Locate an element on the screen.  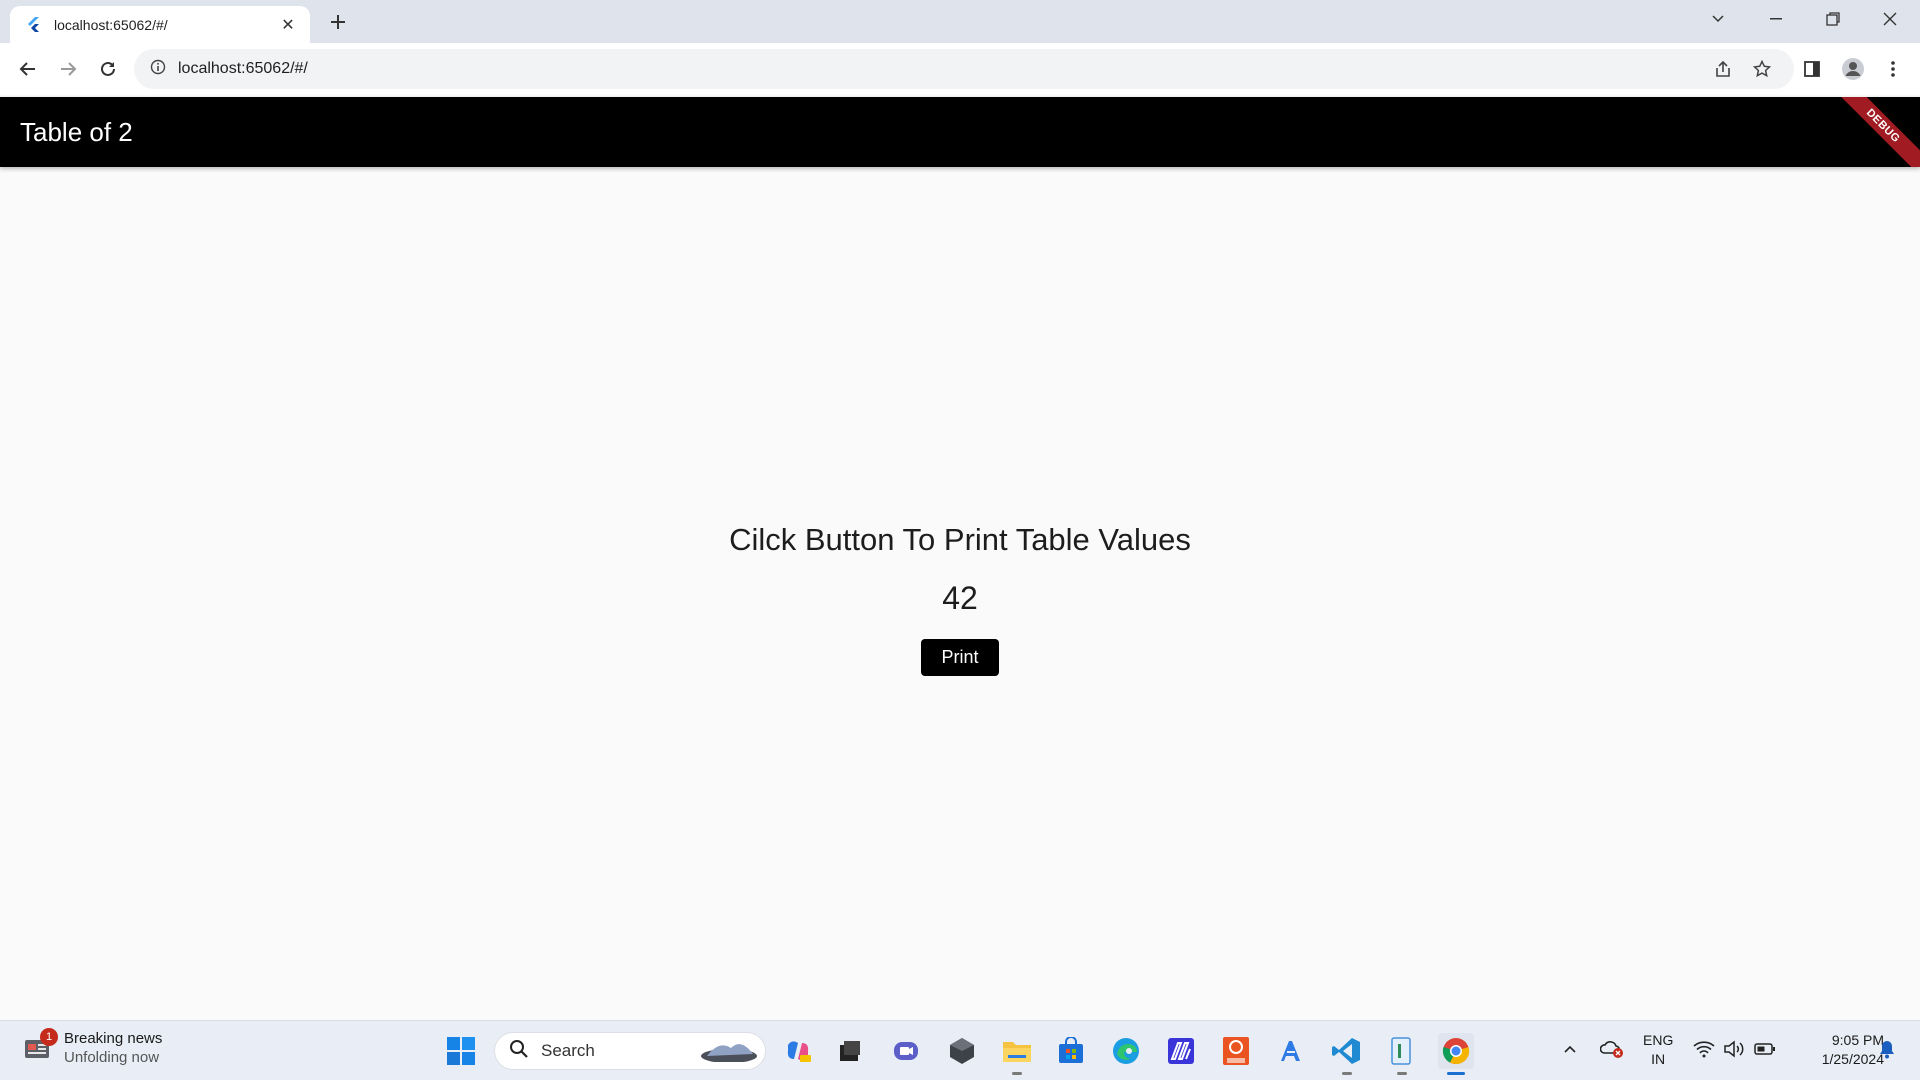
reload-icon is located at coordinates (108, 69).